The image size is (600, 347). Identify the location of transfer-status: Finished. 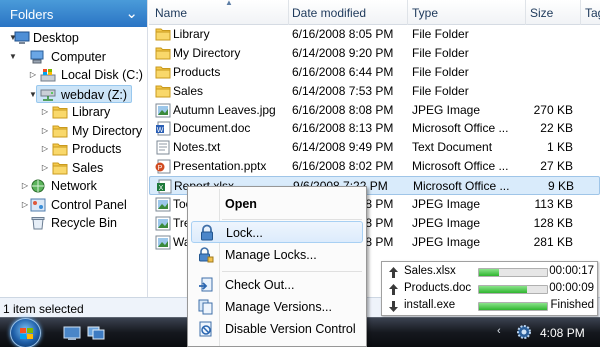
(572, 305).